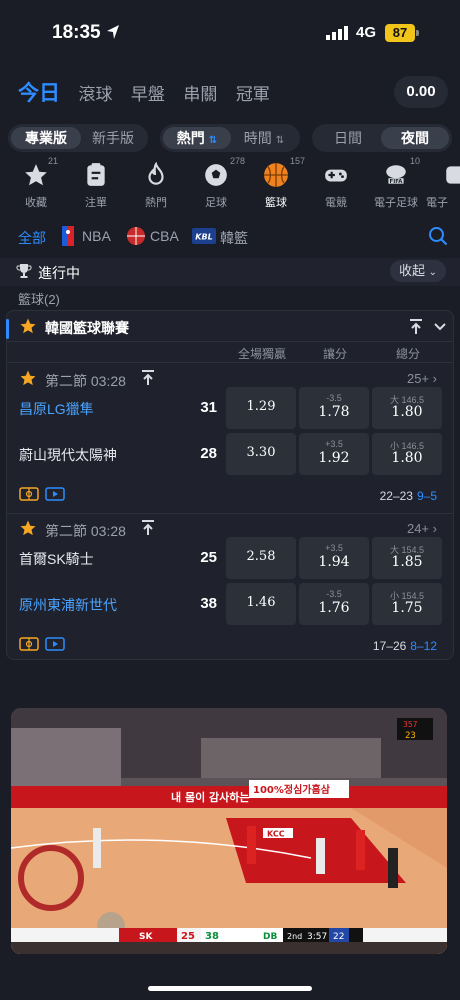 Image resolution: width=460 pixels, height=1000 pixels. What do you see at coordinates (337, 33) in the screenshot?
I see `signal-bars-icon` at bounding box center [337, 33].